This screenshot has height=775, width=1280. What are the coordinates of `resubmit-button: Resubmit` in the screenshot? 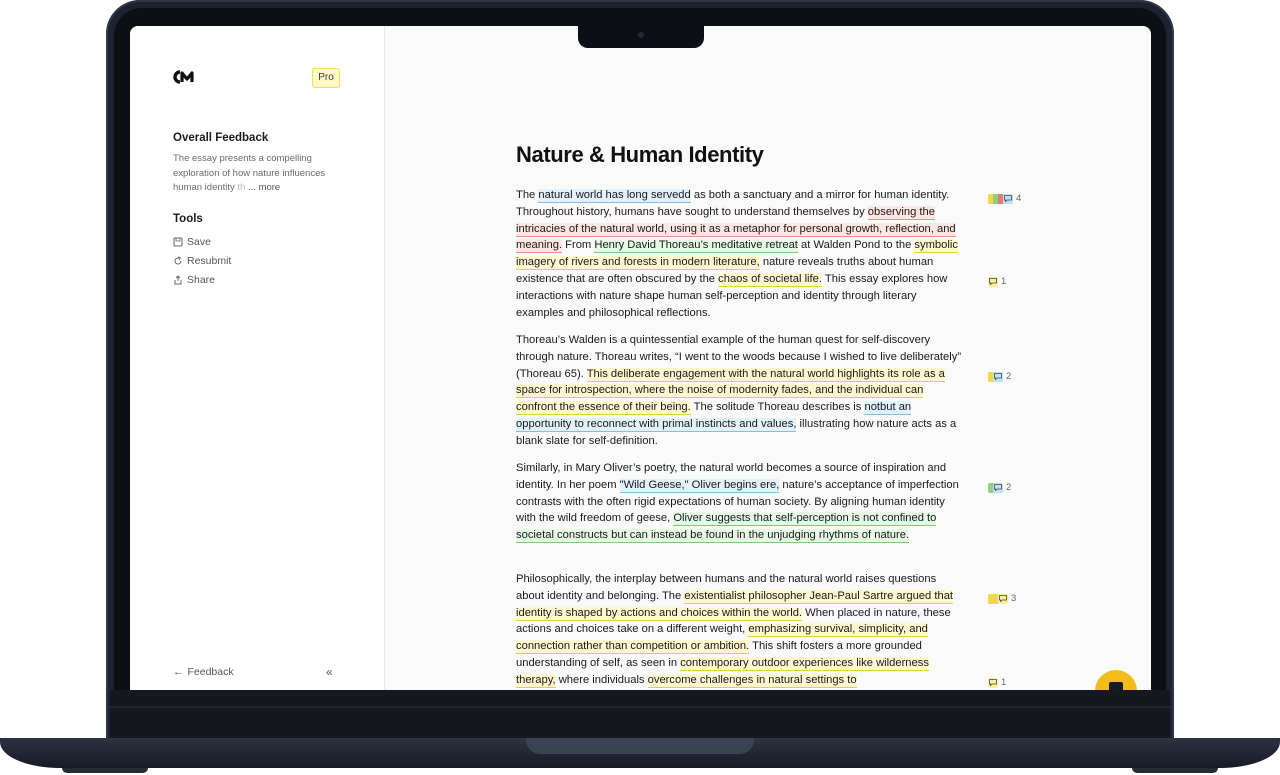 It's located at (202, 261).